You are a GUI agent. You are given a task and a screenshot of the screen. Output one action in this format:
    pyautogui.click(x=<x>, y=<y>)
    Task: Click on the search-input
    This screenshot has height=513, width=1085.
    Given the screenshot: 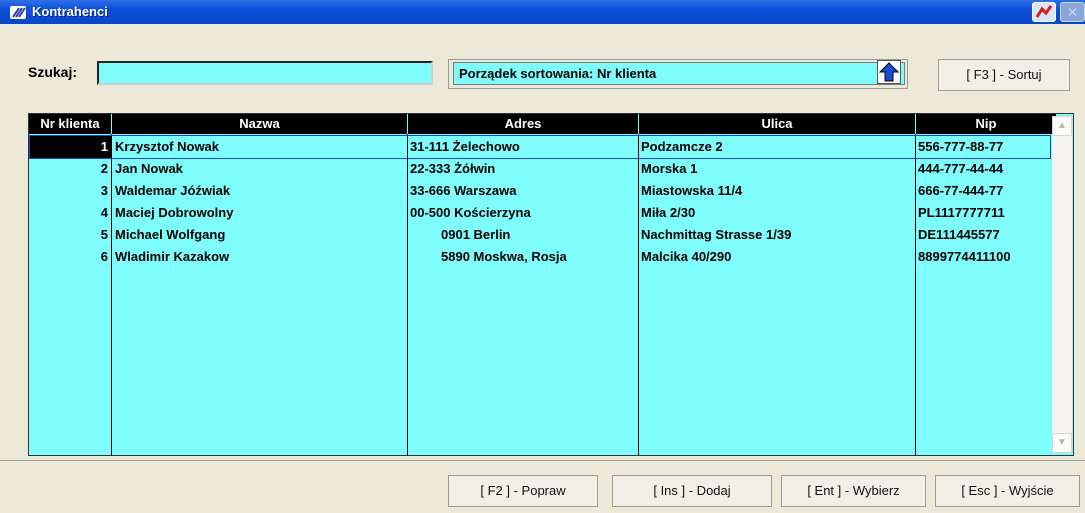 What is the action you would take?
    pyautogui.click(x=265, y=73)
    